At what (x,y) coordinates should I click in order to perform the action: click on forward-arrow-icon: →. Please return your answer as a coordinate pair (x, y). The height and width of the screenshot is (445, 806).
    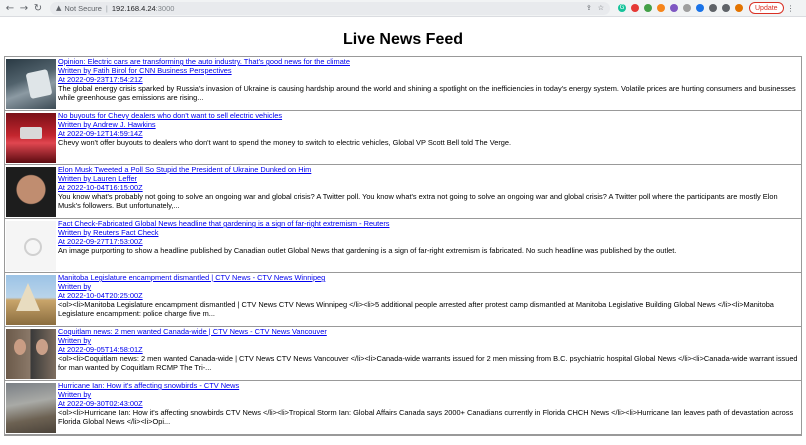
    Looking at the image, I should click on (24, 8).